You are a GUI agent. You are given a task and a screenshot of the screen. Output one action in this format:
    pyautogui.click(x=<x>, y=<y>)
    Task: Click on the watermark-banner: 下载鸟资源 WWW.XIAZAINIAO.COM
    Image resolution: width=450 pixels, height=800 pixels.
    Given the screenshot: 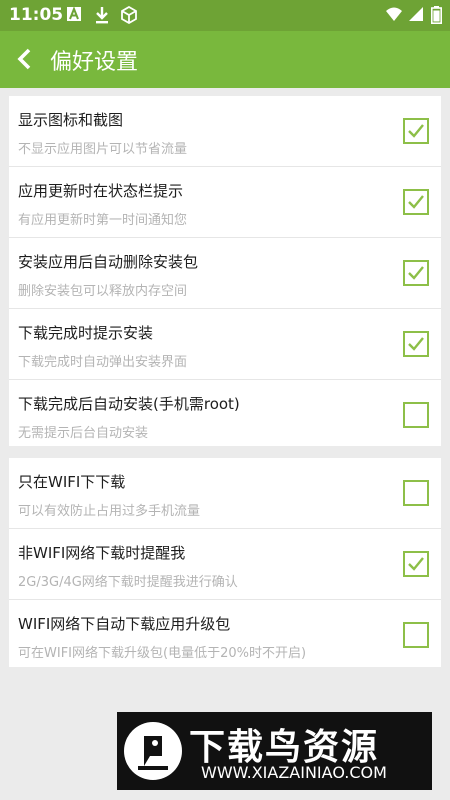 What is the action you would take?
    pyautogui.click(x=274, y=751)
    